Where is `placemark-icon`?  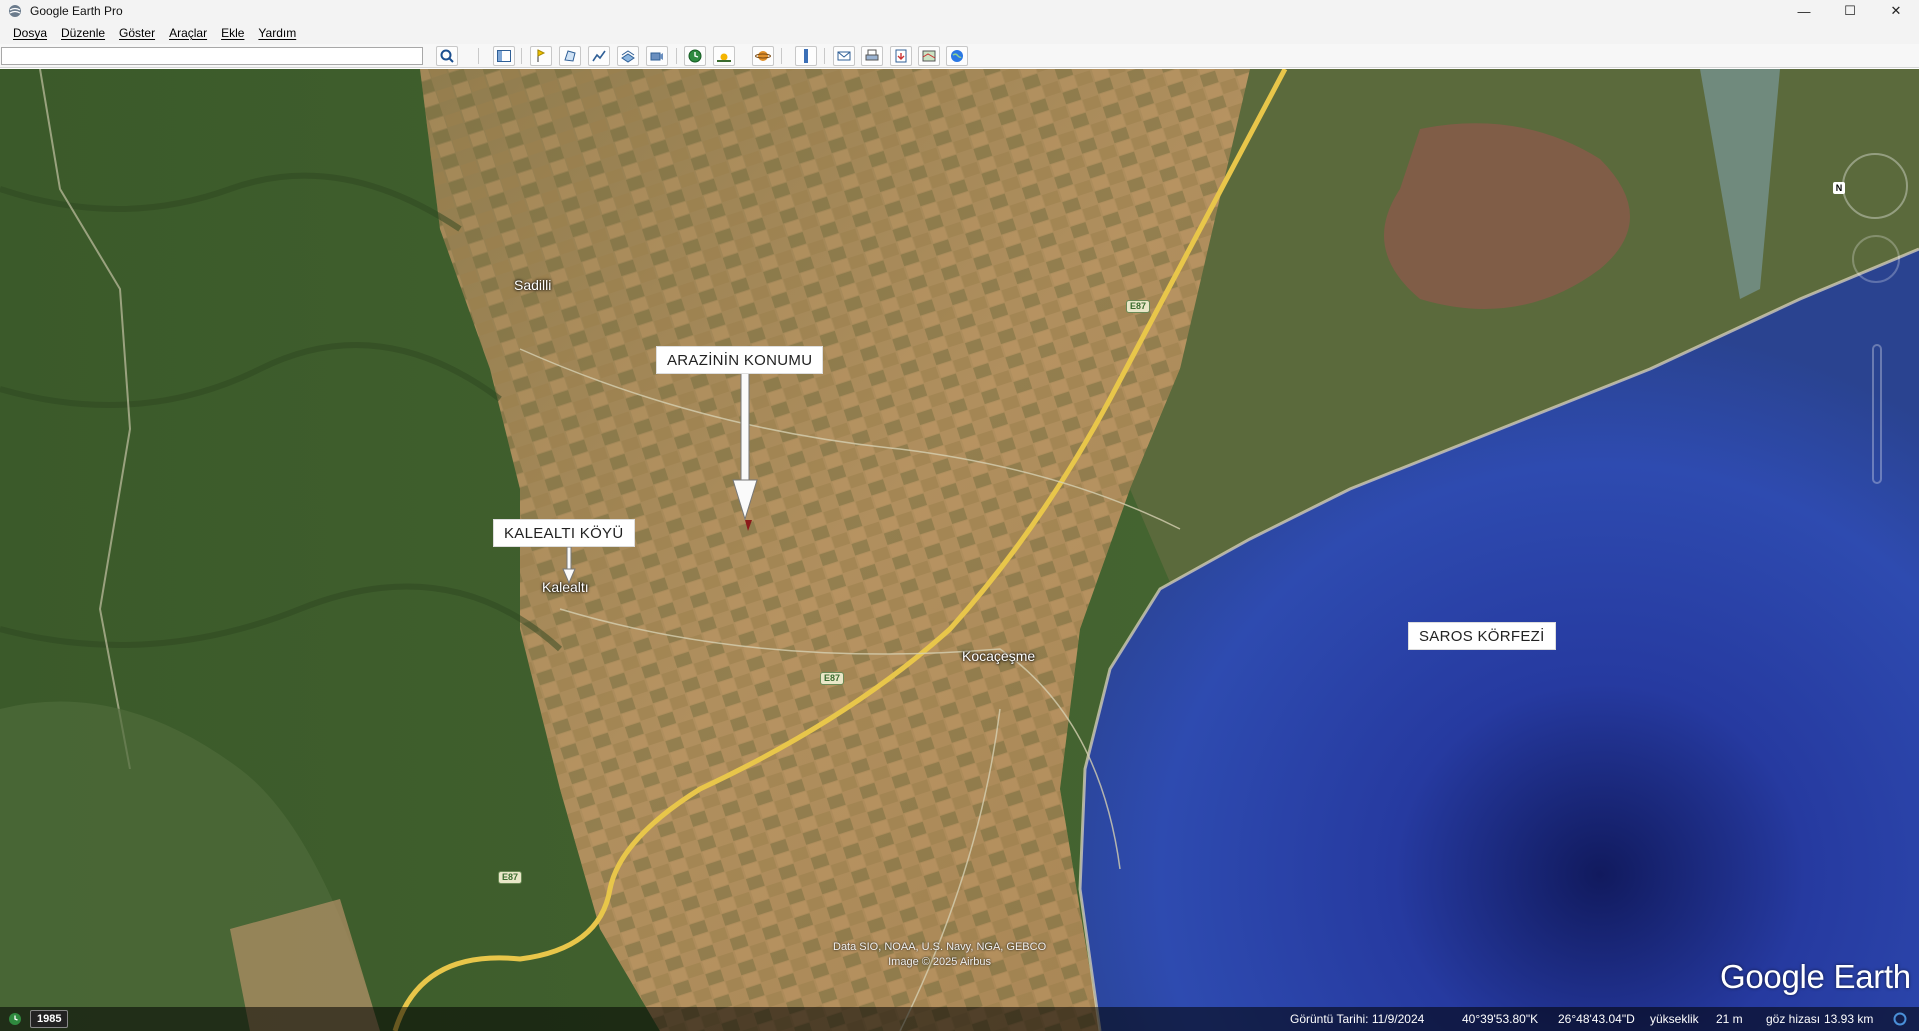 placemark-icon is located at coordinates (541, 55).